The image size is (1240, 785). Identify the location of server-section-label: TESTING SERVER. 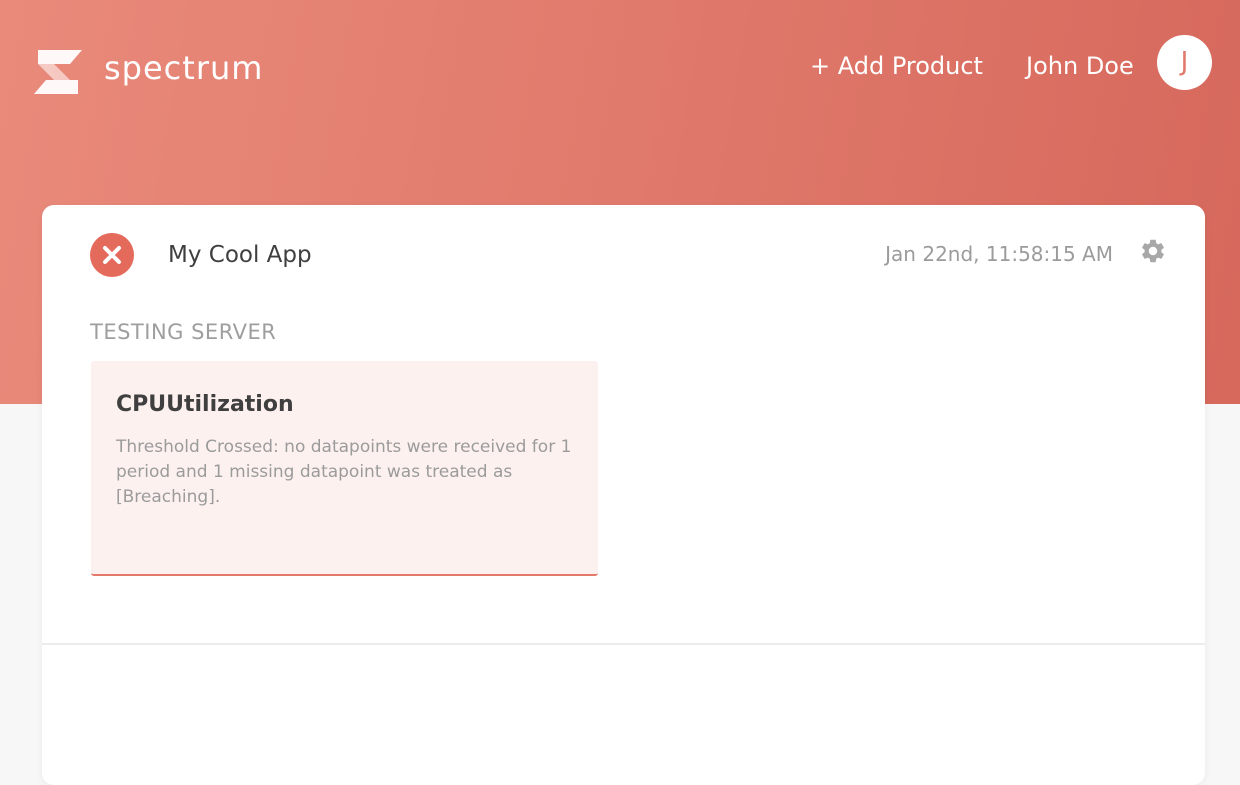
(183, 332).